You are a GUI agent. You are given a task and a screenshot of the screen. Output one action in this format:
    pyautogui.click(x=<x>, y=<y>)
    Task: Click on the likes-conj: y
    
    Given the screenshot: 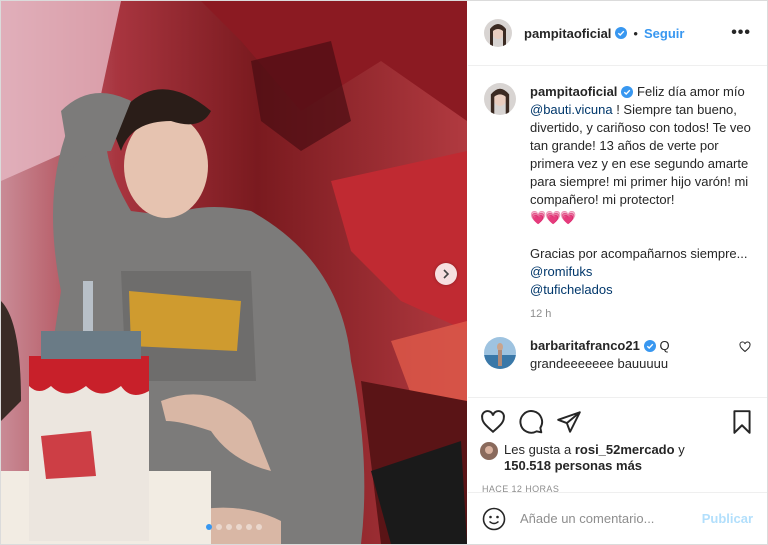 What is the action you would take?
    pyautogui.click(x=681, y=449)
    